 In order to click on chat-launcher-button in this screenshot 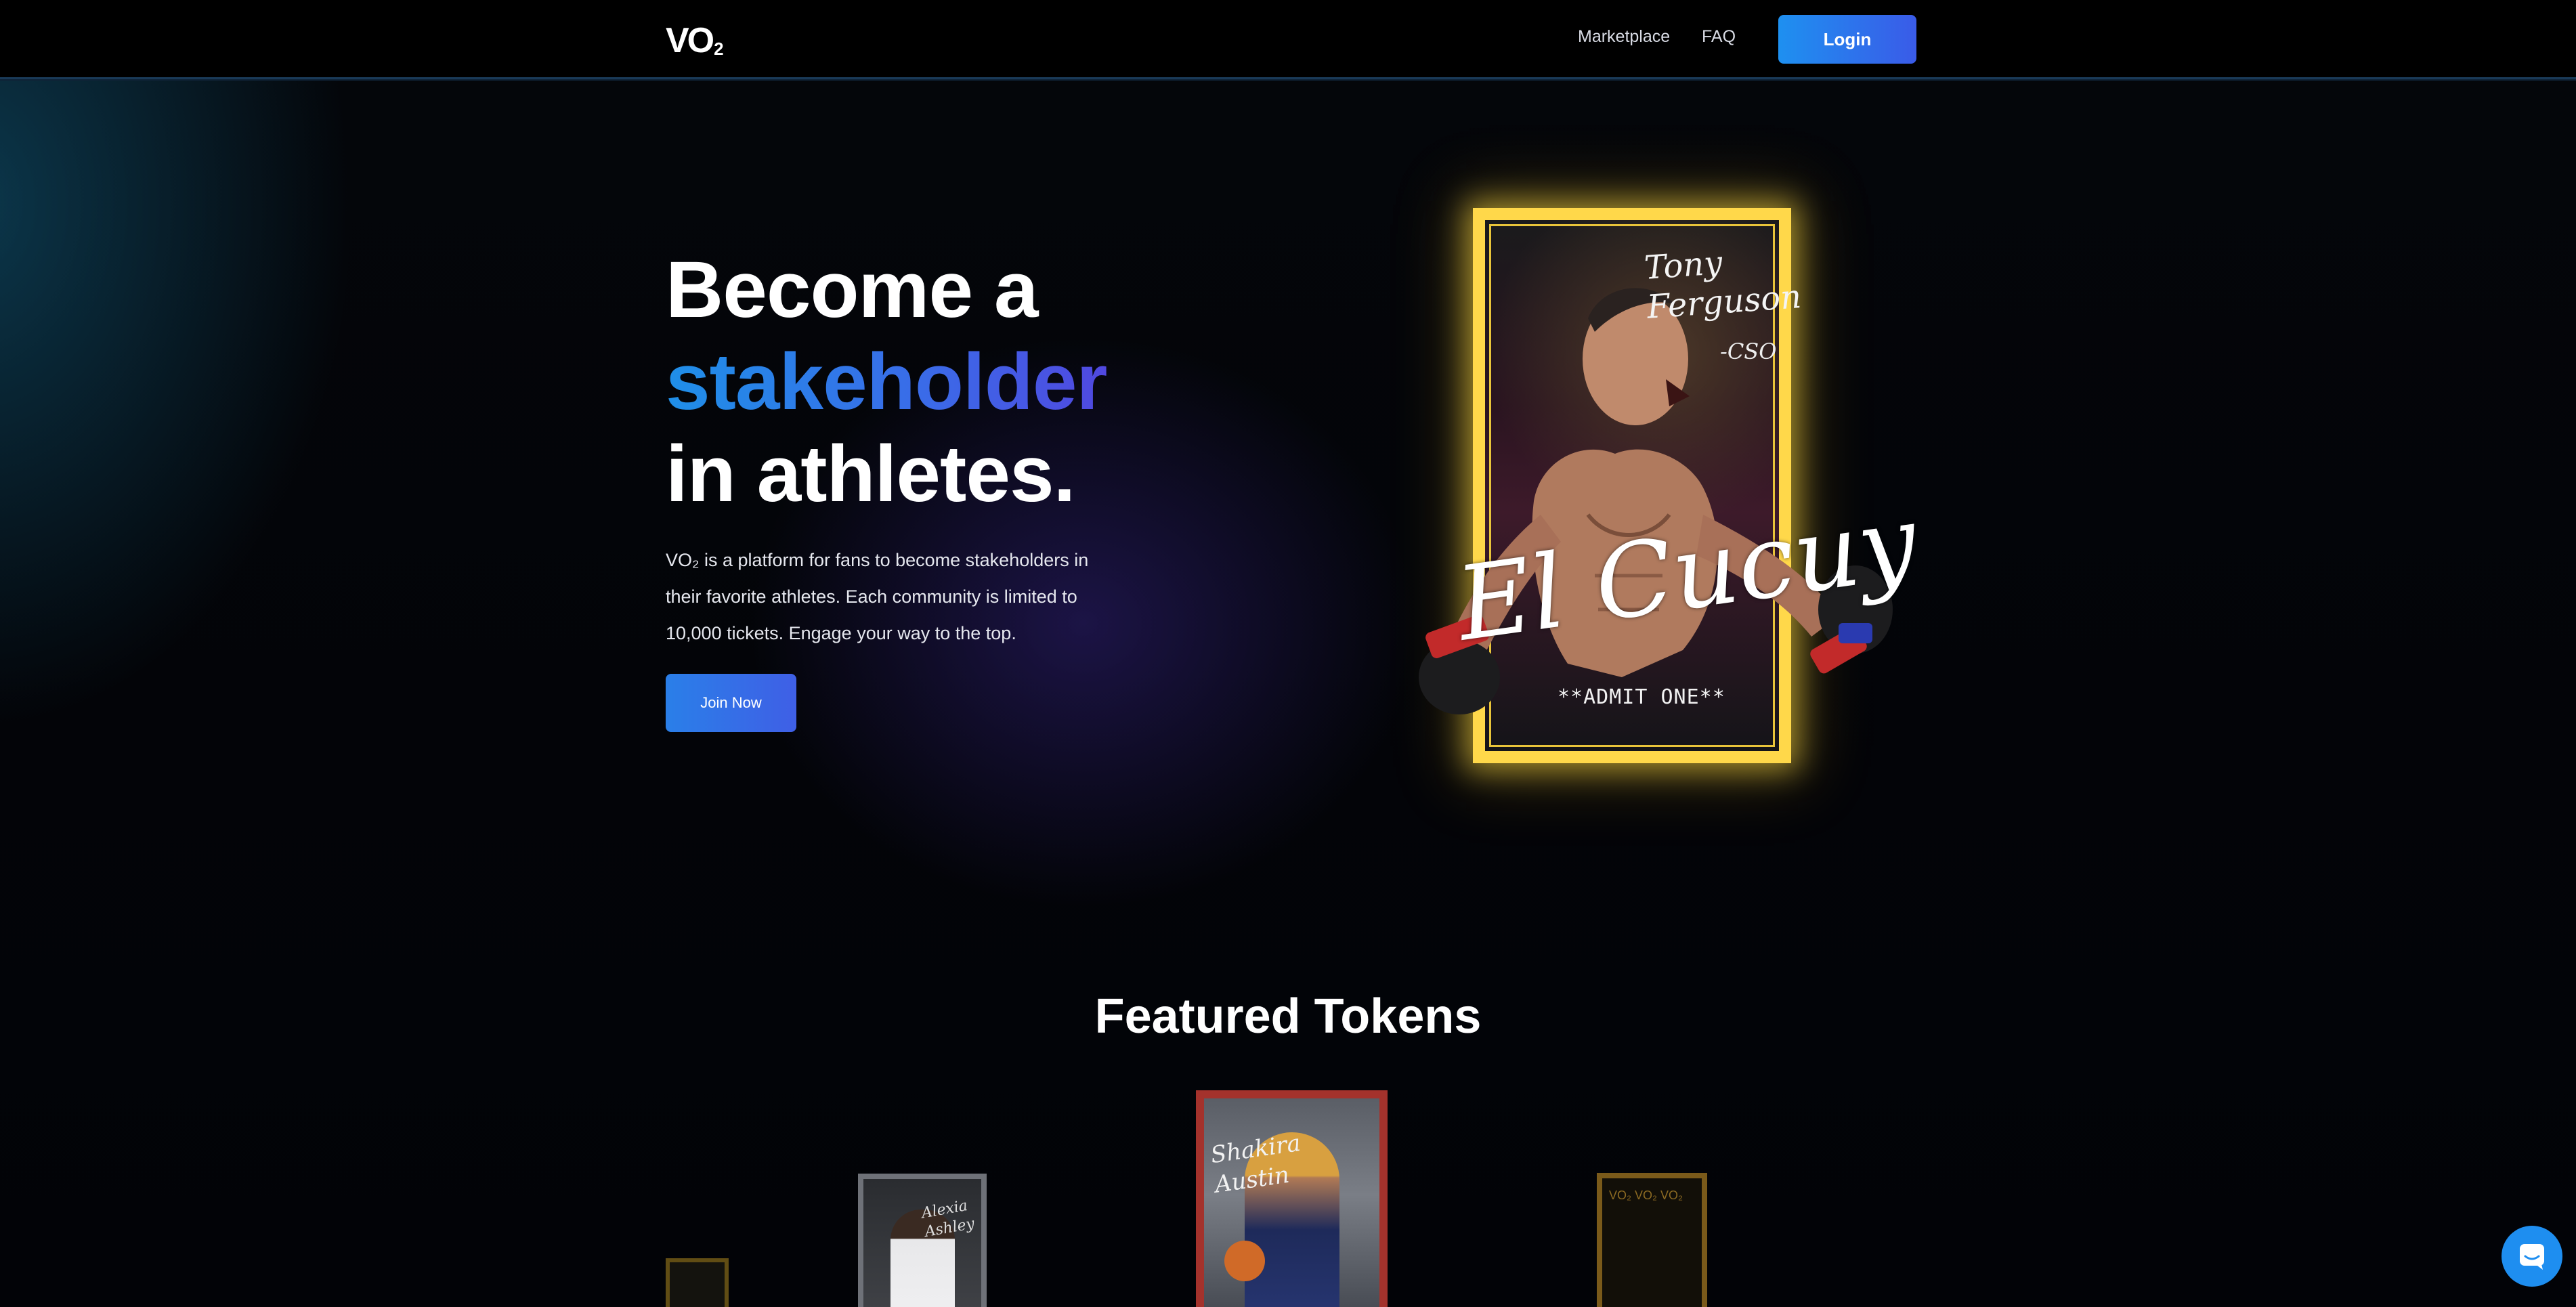, I will do `click(2532, 1256)`.